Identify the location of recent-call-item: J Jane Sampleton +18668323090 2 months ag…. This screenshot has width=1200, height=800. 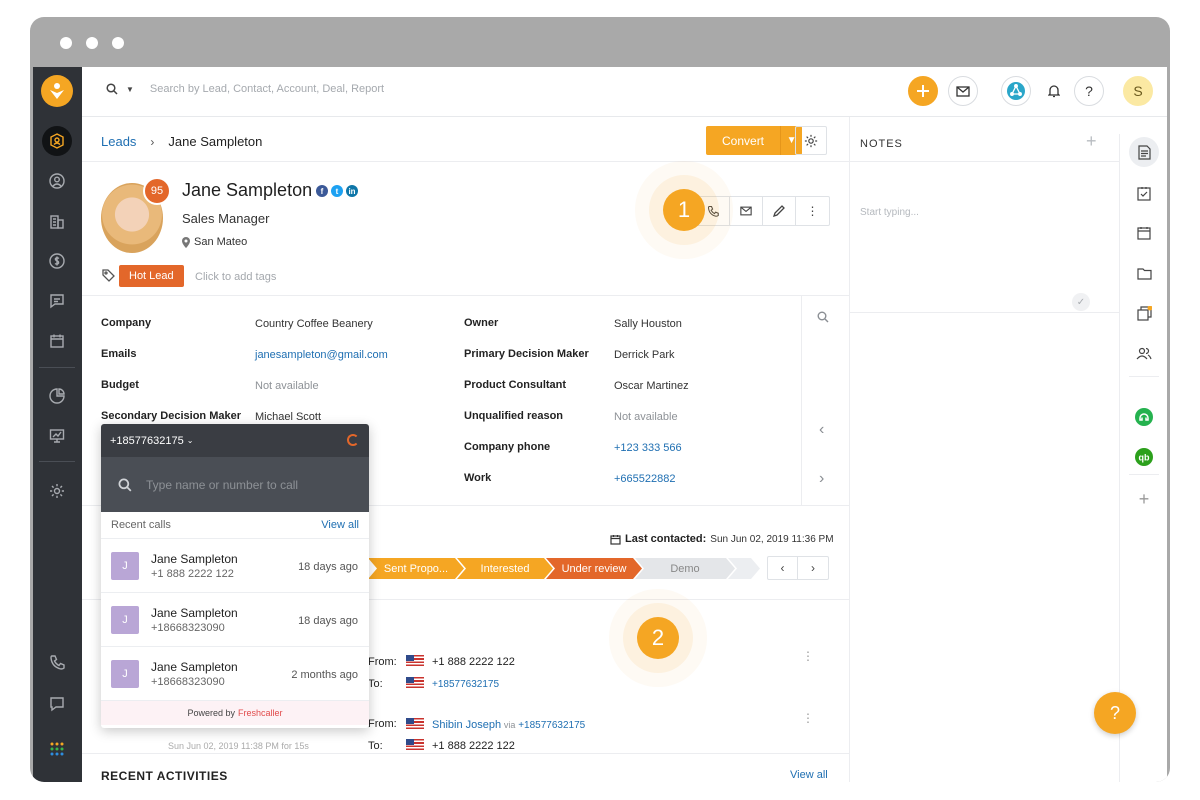
(235, 674).